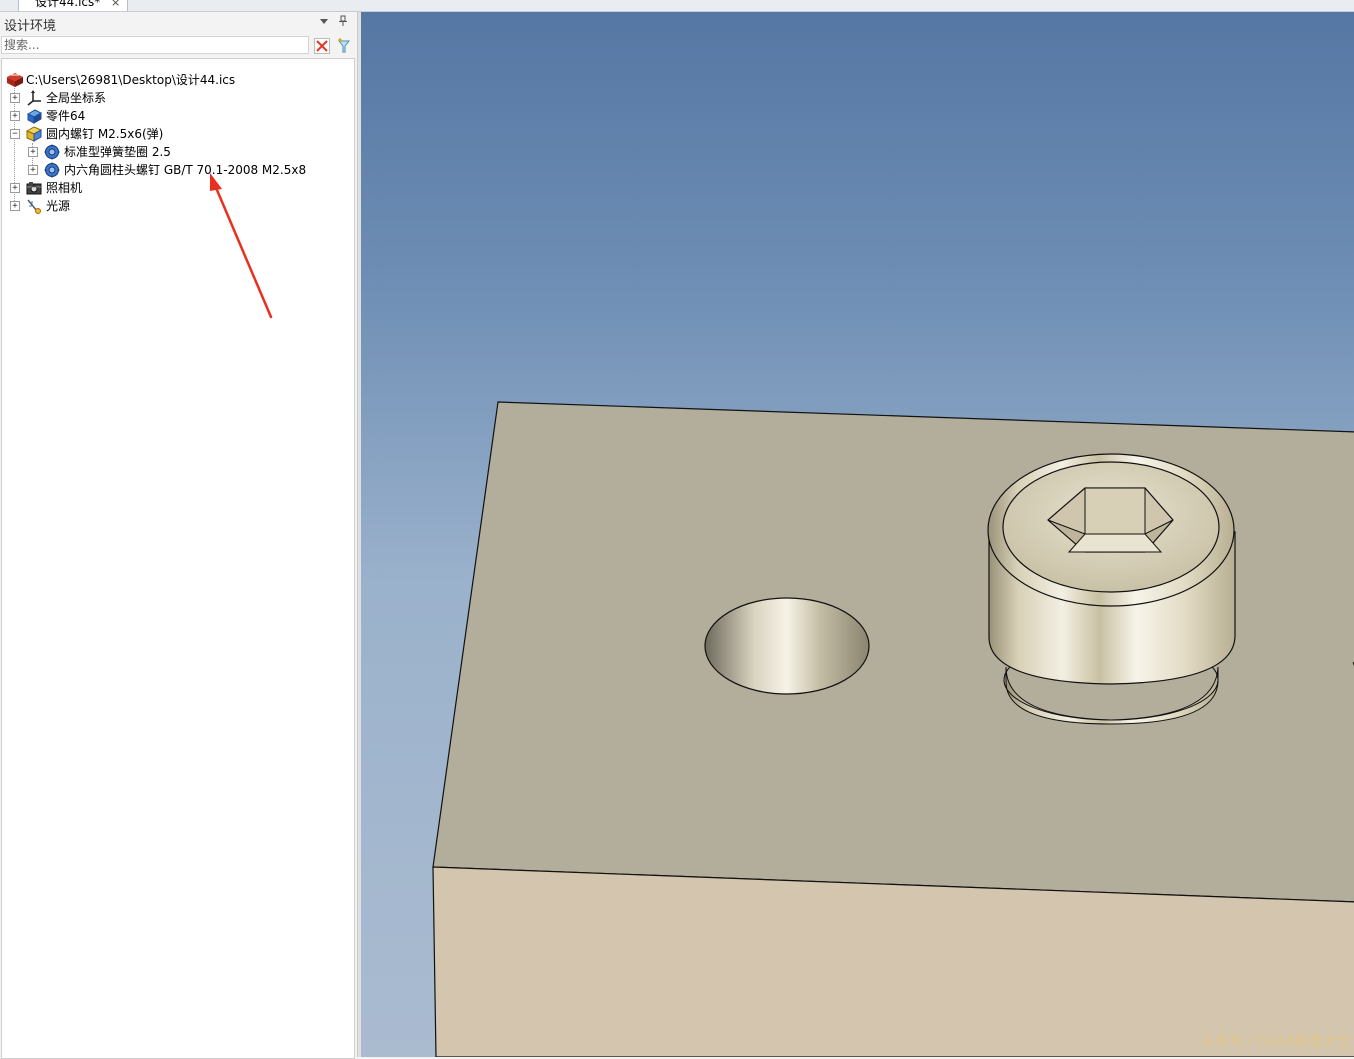 The height and width of the screenshot is (1059, 1354). I want to click on pin-icon, so click(343, 22).